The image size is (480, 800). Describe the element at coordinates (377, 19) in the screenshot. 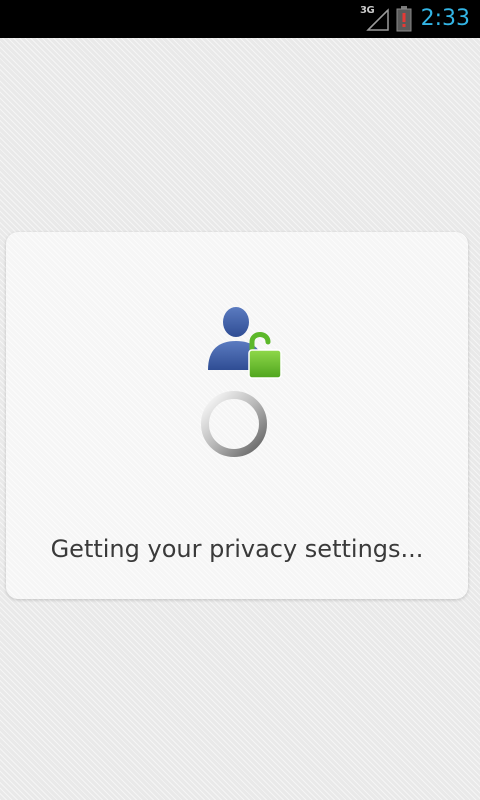

I see `signal-icon` at that location.